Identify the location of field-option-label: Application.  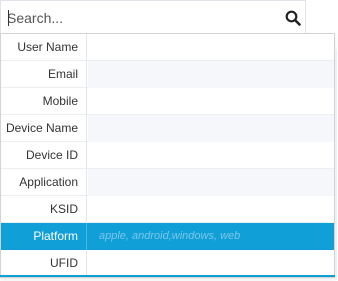
(44, 182).